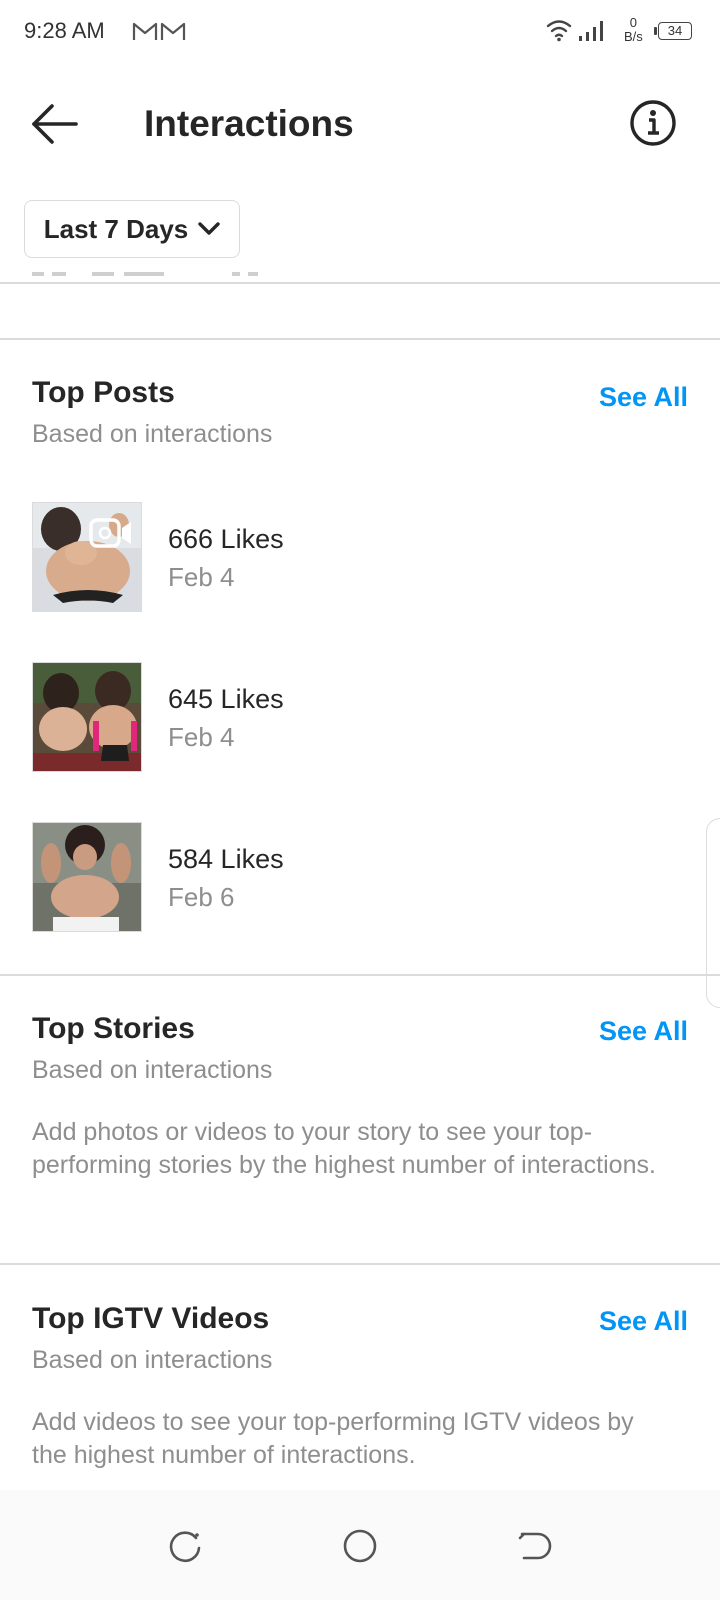 This screenshot has width=720, height=1600. What do you see at coordinates (633, 22) in the screenshot?
I see `net-speed-value: 0` at bounding box center [633, 22].